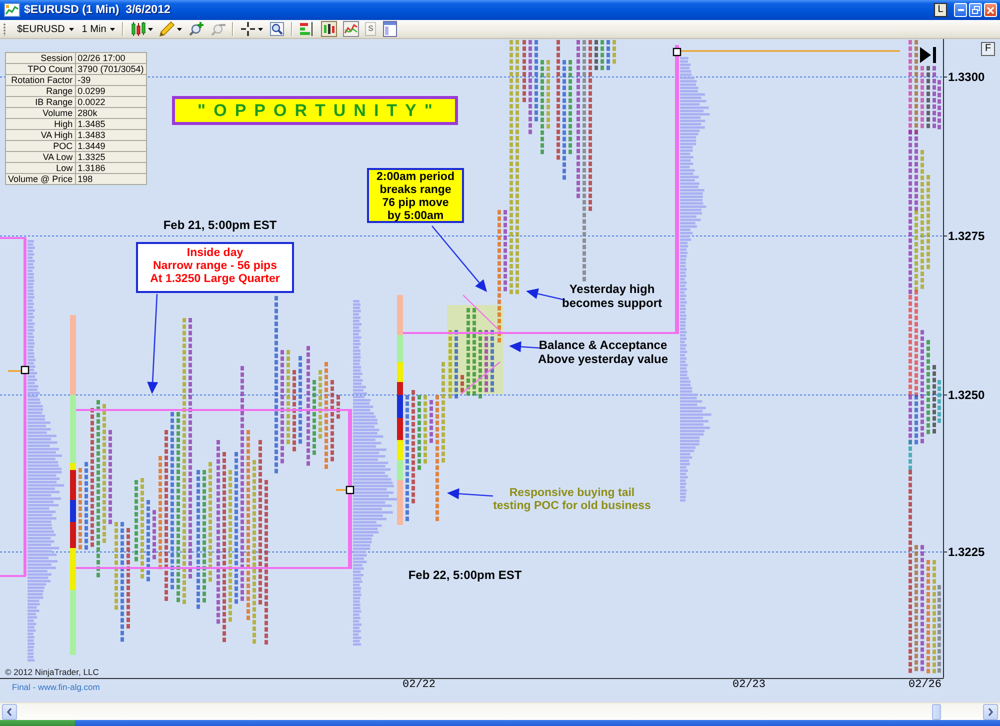  I want to click on annotation-text: Responsive buying tail testing POC for old business, so click(572, 500).